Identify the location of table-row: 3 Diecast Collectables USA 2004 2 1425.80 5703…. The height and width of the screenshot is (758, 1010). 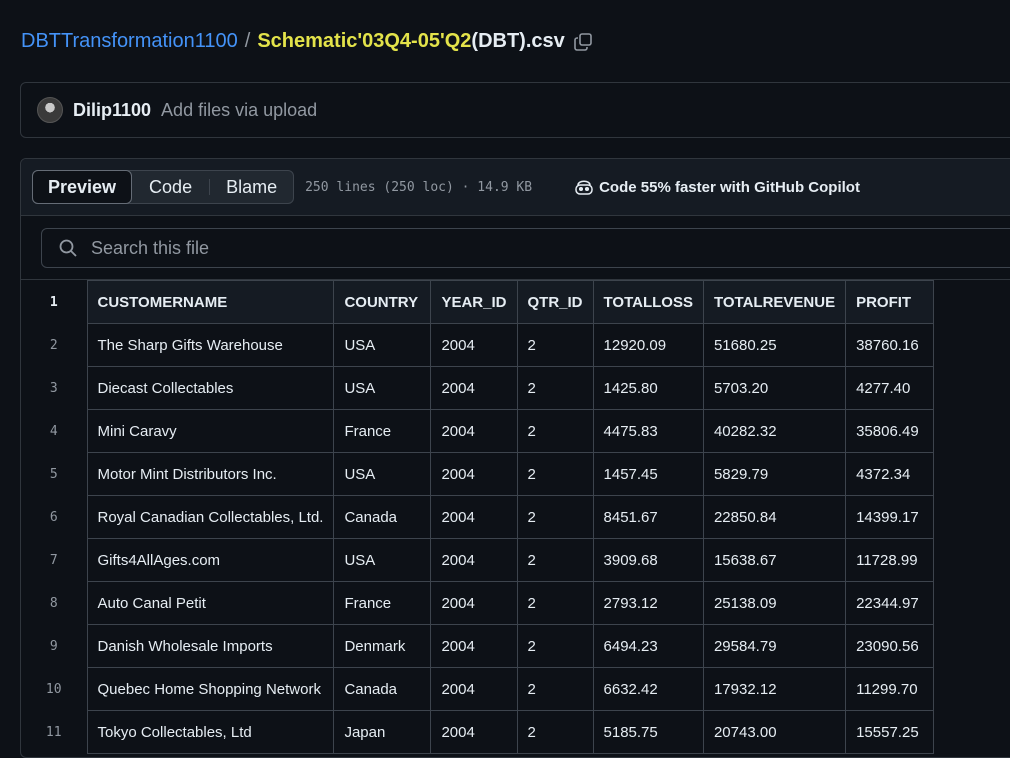
(478, 388).